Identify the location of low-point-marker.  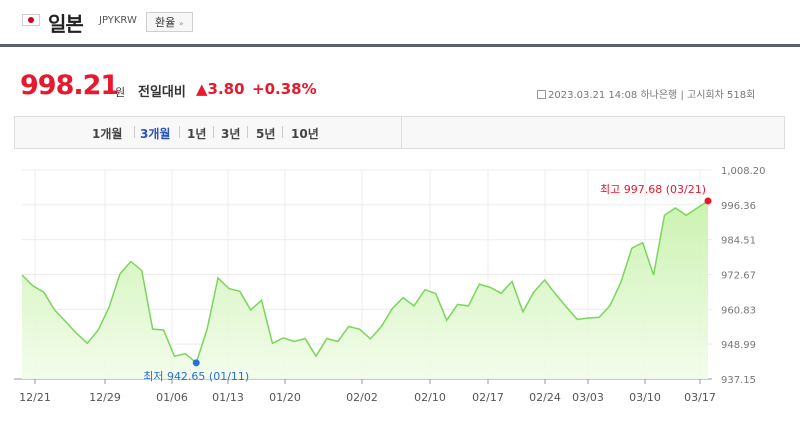
(196, 363).